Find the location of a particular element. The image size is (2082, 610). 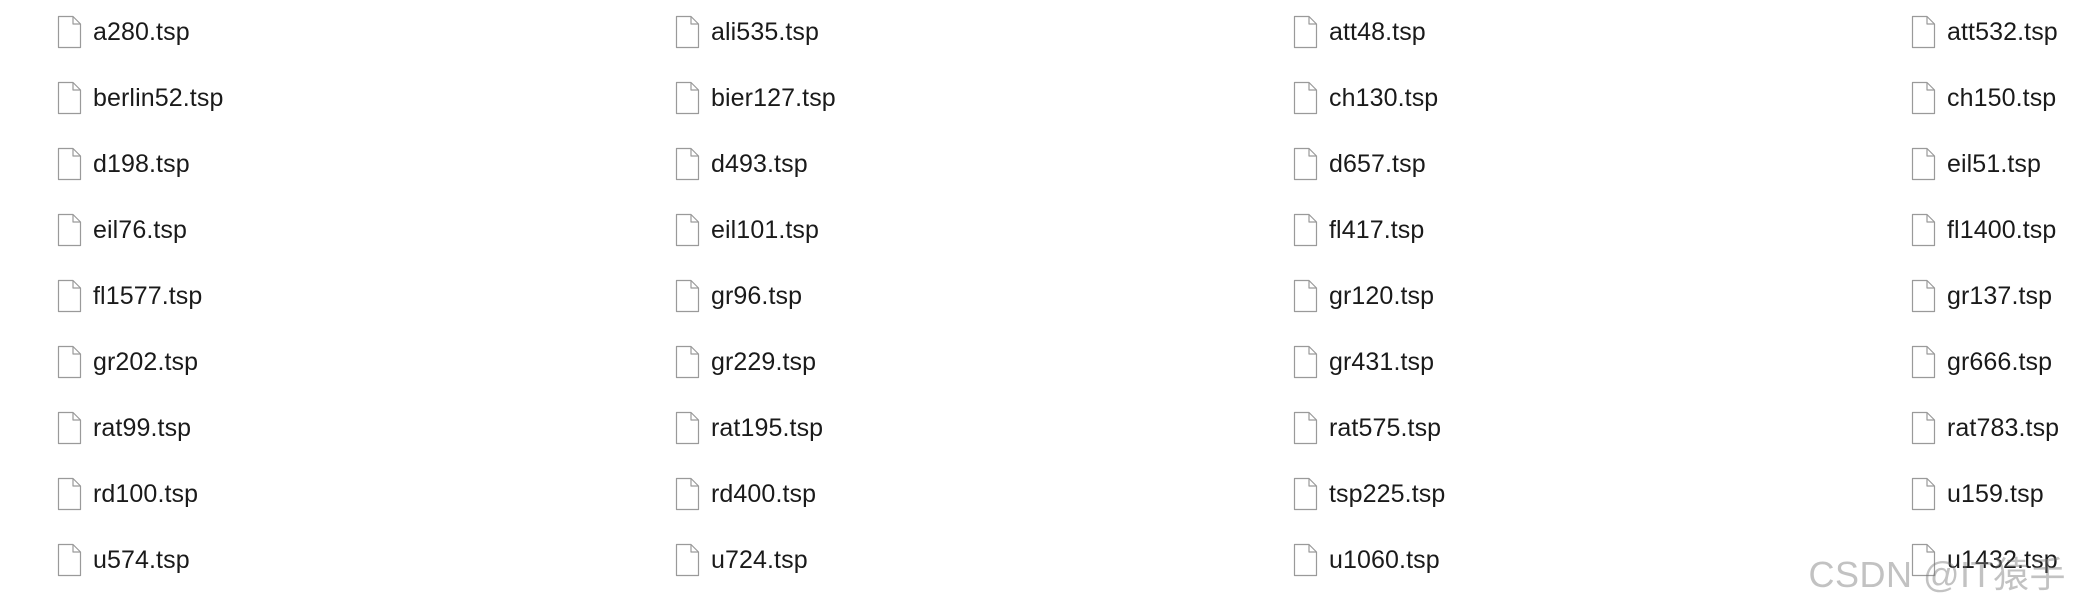

file-name: eil76.tsp is located at coordinates (140, 229).